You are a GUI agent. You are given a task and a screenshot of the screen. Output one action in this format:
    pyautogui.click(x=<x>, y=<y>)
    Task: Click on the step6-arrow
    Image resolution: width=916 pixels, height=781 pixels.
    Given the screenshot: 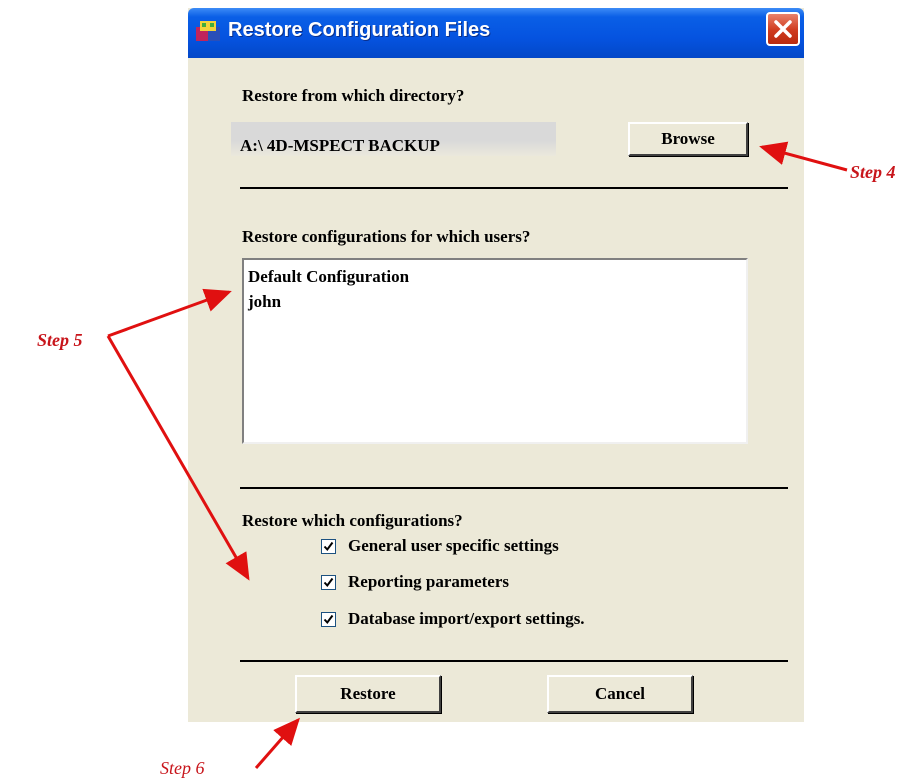 What is the action you would take?
    pyautogui.click(x=277, y=743)
    